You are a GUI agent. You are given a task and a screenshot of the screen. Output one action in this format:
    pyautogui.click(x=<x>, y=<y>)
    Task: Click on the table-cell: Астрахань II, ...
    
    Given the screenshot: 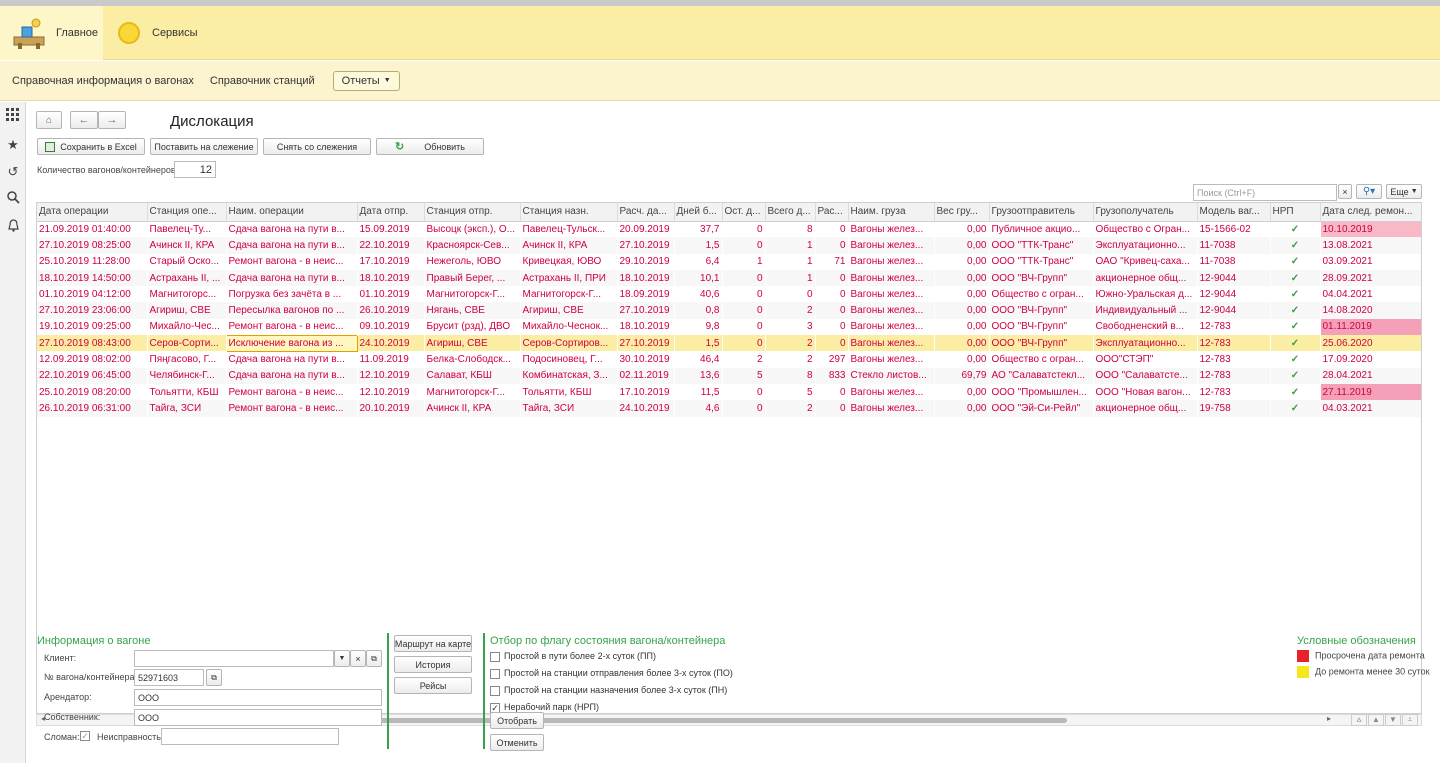 What is the action you would take?
    pyautogui.click(x=186, y=278)
    